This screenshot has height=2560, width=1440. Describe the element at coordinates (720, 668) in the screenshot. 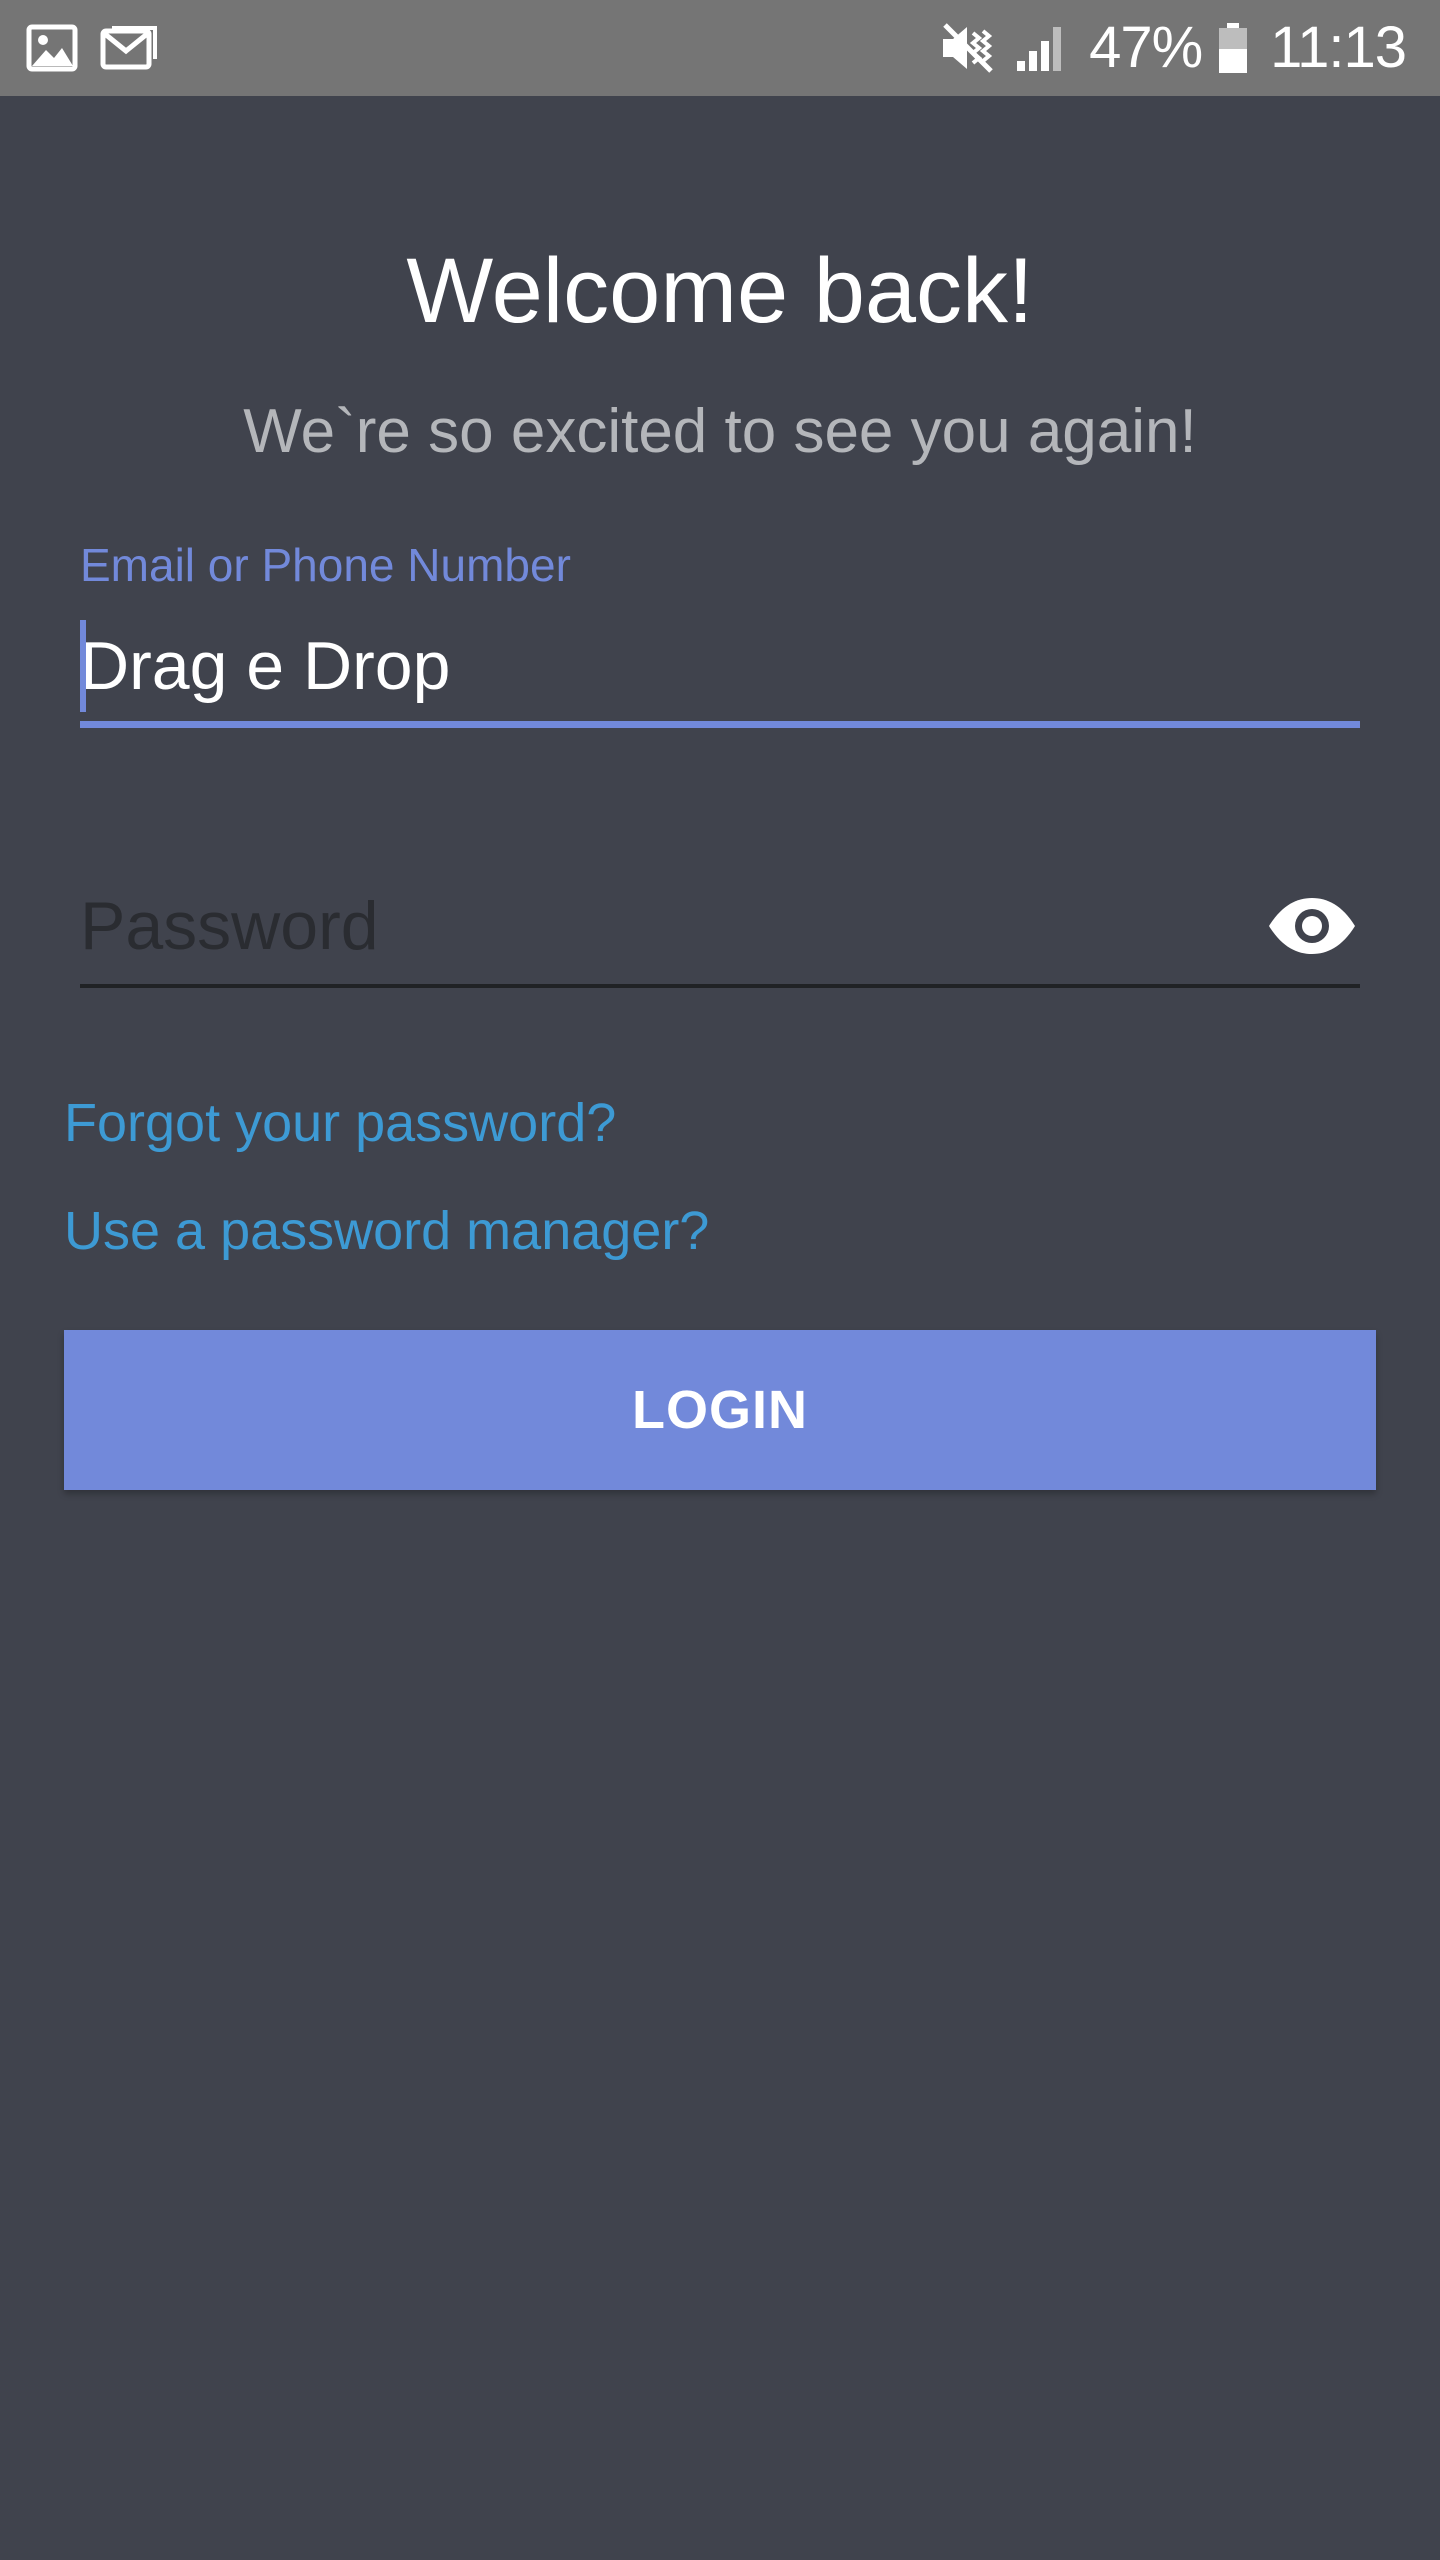

I see `email-input` at that location.